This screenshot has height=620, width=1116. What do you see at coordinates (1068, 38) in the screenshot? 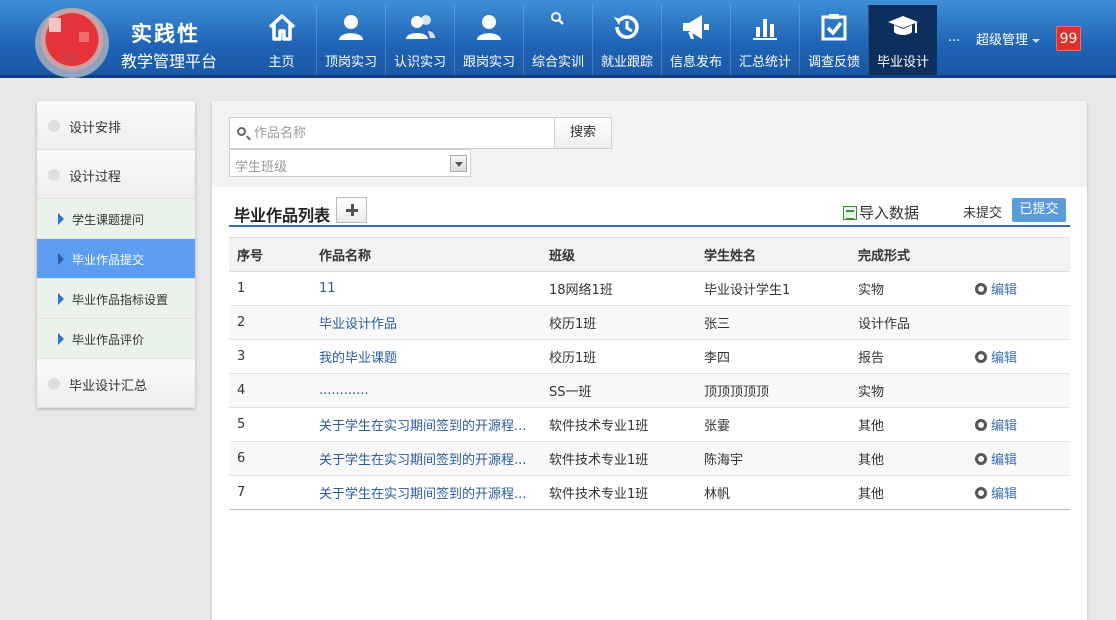
I see `notification-badge: 99` at bounding box center [1068, 38].